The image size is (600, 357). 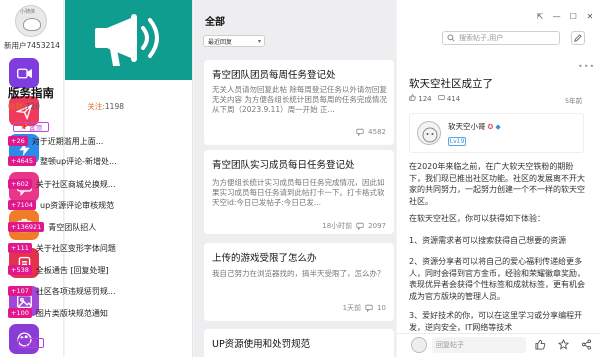 I want to click on post-meta: 4582, so click(x=371, y=132).